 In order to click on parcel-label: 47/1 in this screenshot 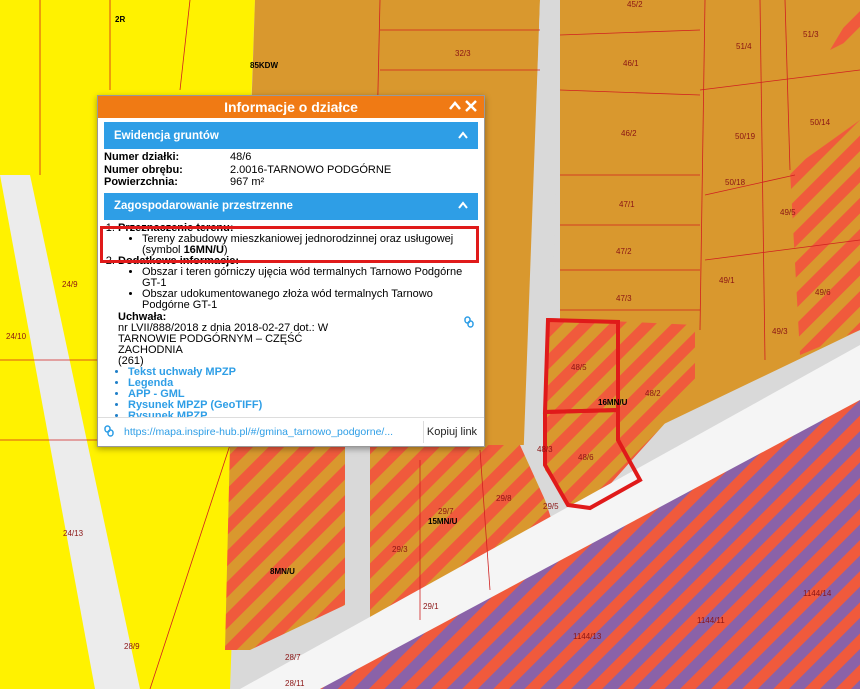, I will do `click(627, 204)`.